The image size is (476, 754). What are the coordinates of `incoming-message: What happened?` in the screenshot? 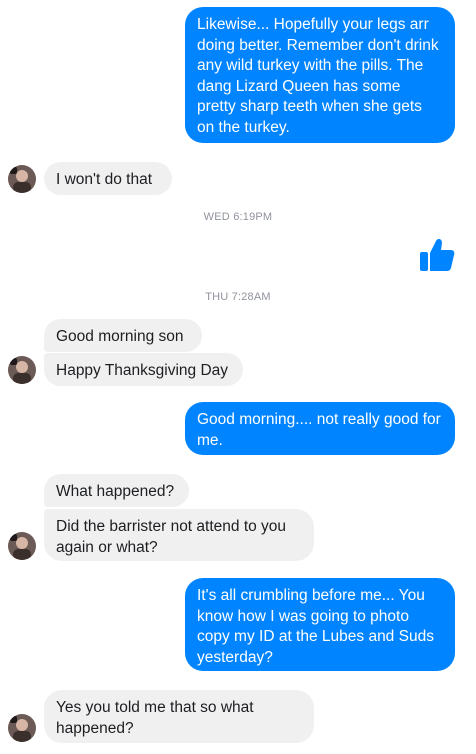 It's located at (116, 490).